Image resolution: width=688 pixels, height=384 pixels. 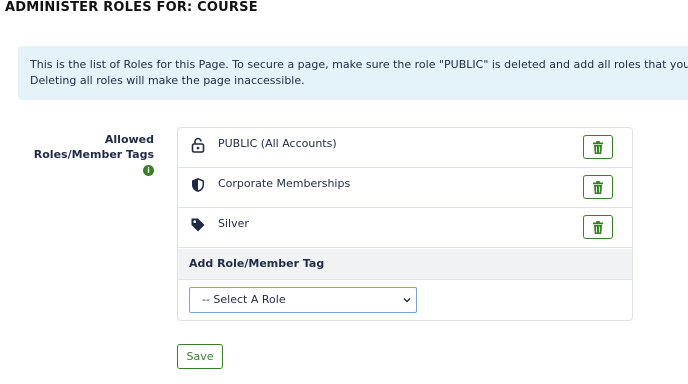 What do you see at coordinates (198, 185) in the screenshot?
I see `shield-icon` at bounding box center [198, 185].